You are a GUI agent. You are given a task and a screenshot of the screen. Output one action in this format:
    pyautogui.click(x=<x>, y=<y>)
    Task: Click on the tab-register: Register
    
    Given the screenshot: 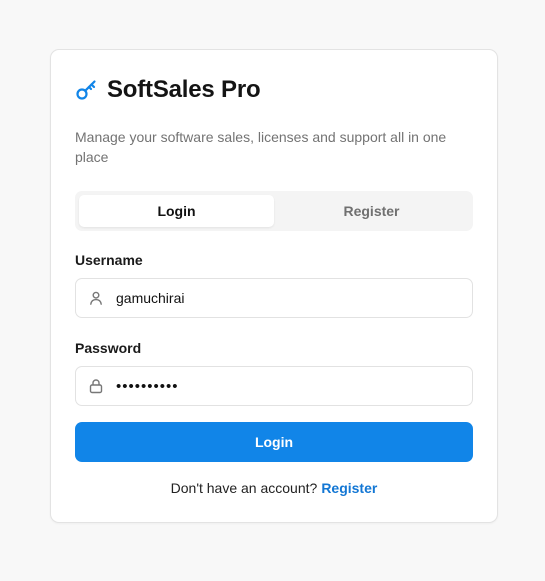 What is the action you would take?
    pyautogui.click(x=371, y=211)
    